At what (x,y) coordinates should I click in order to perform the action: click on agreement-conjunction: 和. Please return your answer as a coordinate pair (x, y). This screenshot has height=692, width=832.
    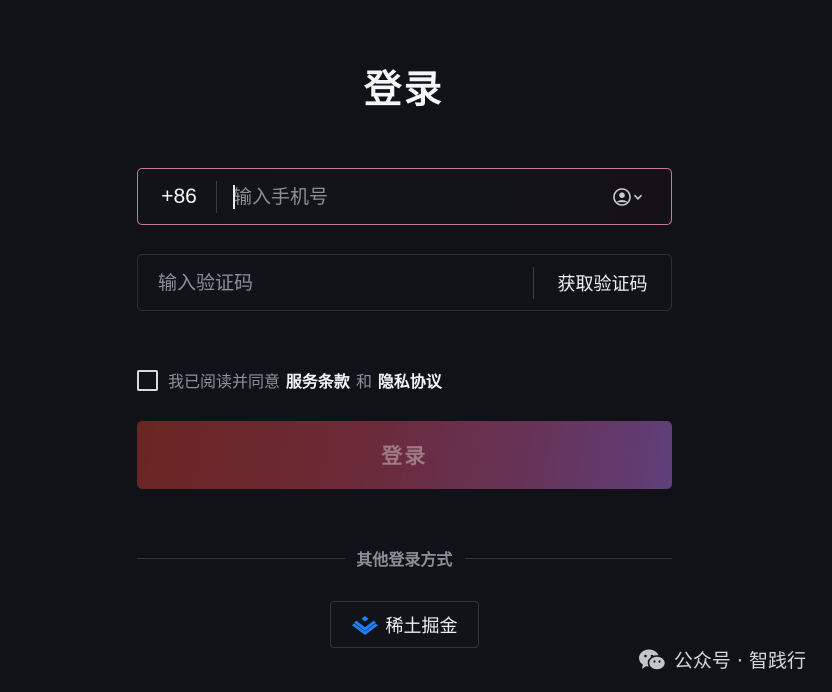
    Looking at the image, I should click on (364, 381).